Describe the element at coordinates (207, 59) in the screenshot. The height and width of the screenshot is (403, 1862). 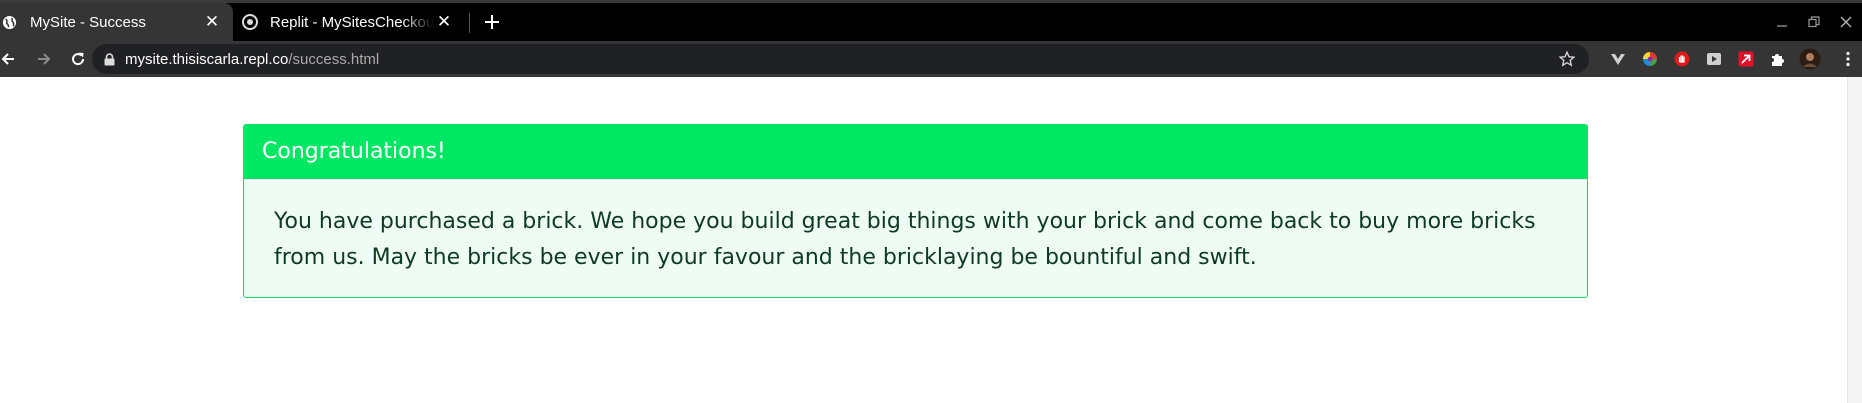
I see `url-host: mysite.thisiscarla.repl.co` at that location.